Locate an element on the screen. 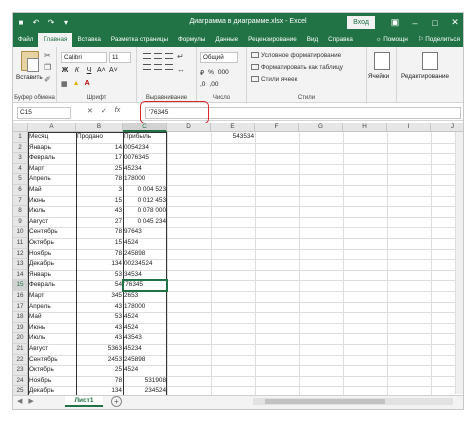  vertical-scrollbar is located at coordinates (459, 263).